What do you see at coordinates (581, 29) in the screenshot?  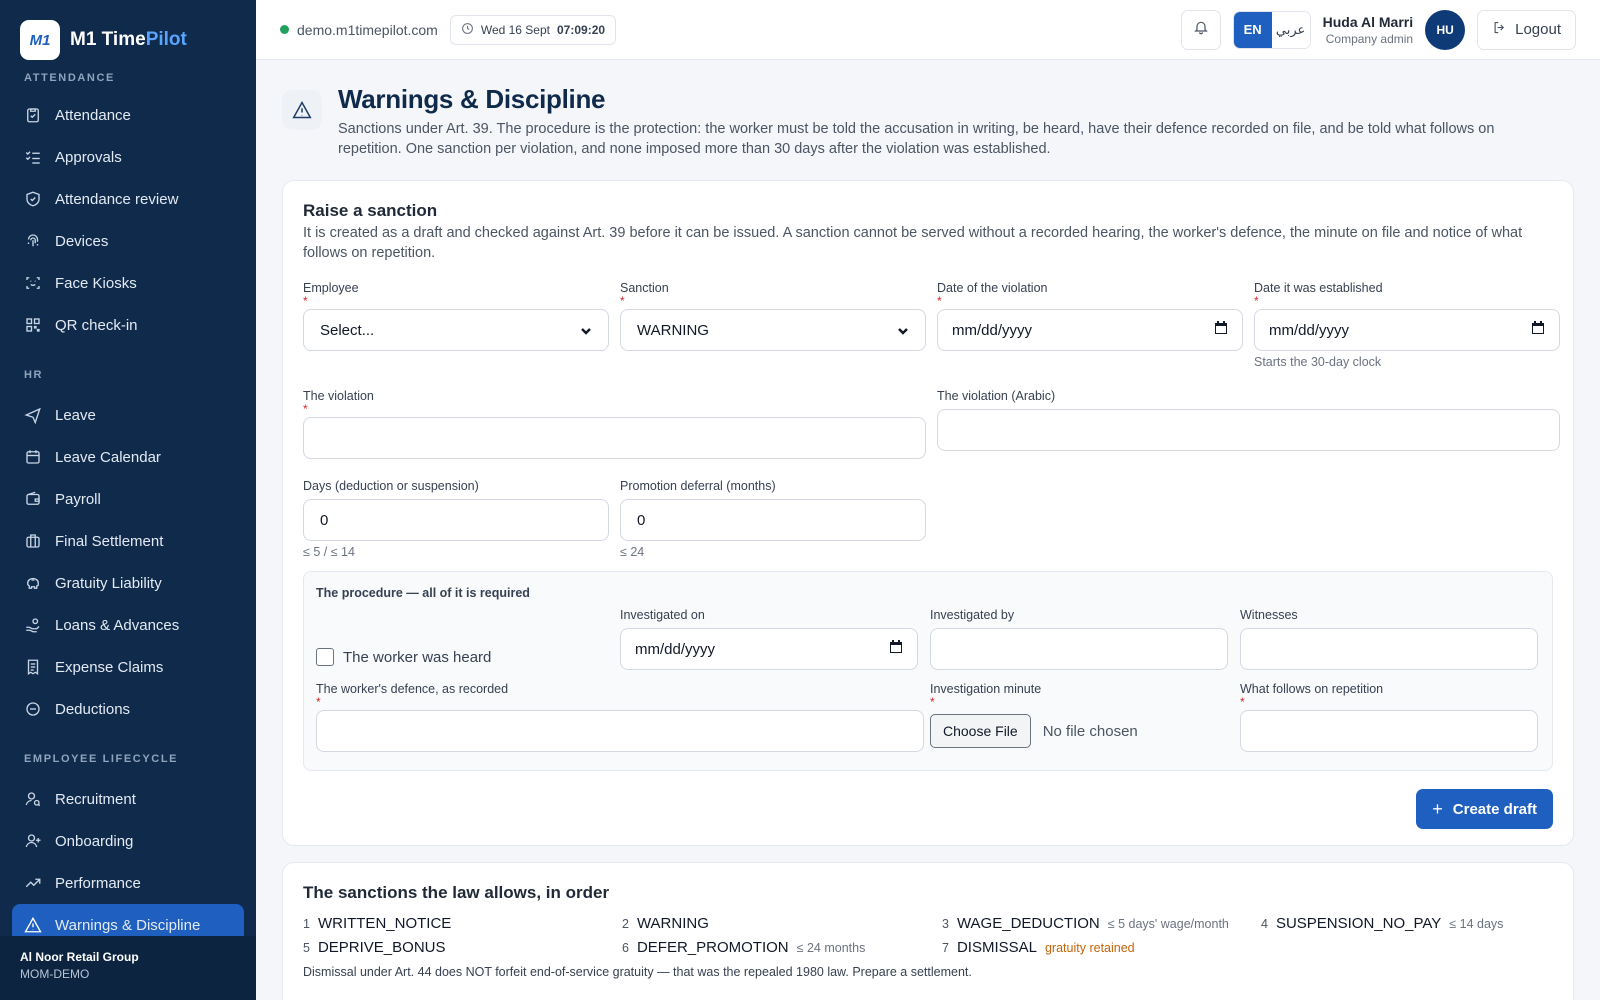 I see `current-time: 07:09:20` at bounding box center [581, 29].